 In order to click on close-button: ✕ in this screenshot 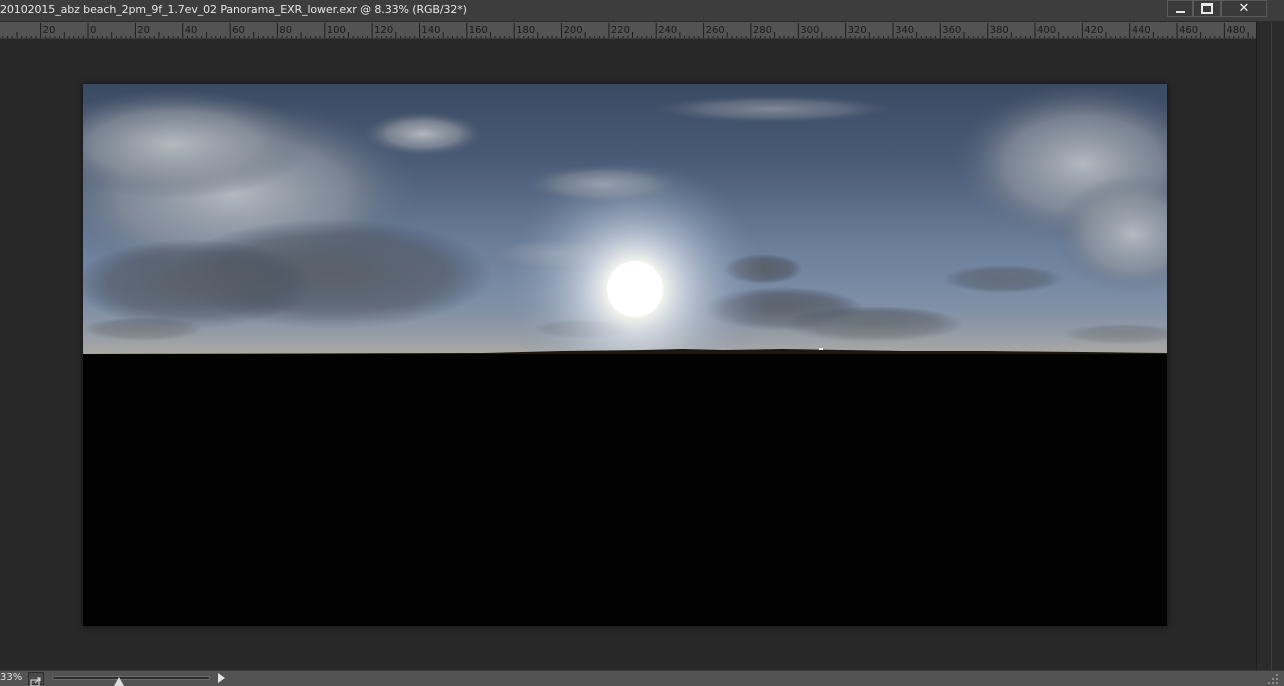, I will do `click(1244, 8)`.